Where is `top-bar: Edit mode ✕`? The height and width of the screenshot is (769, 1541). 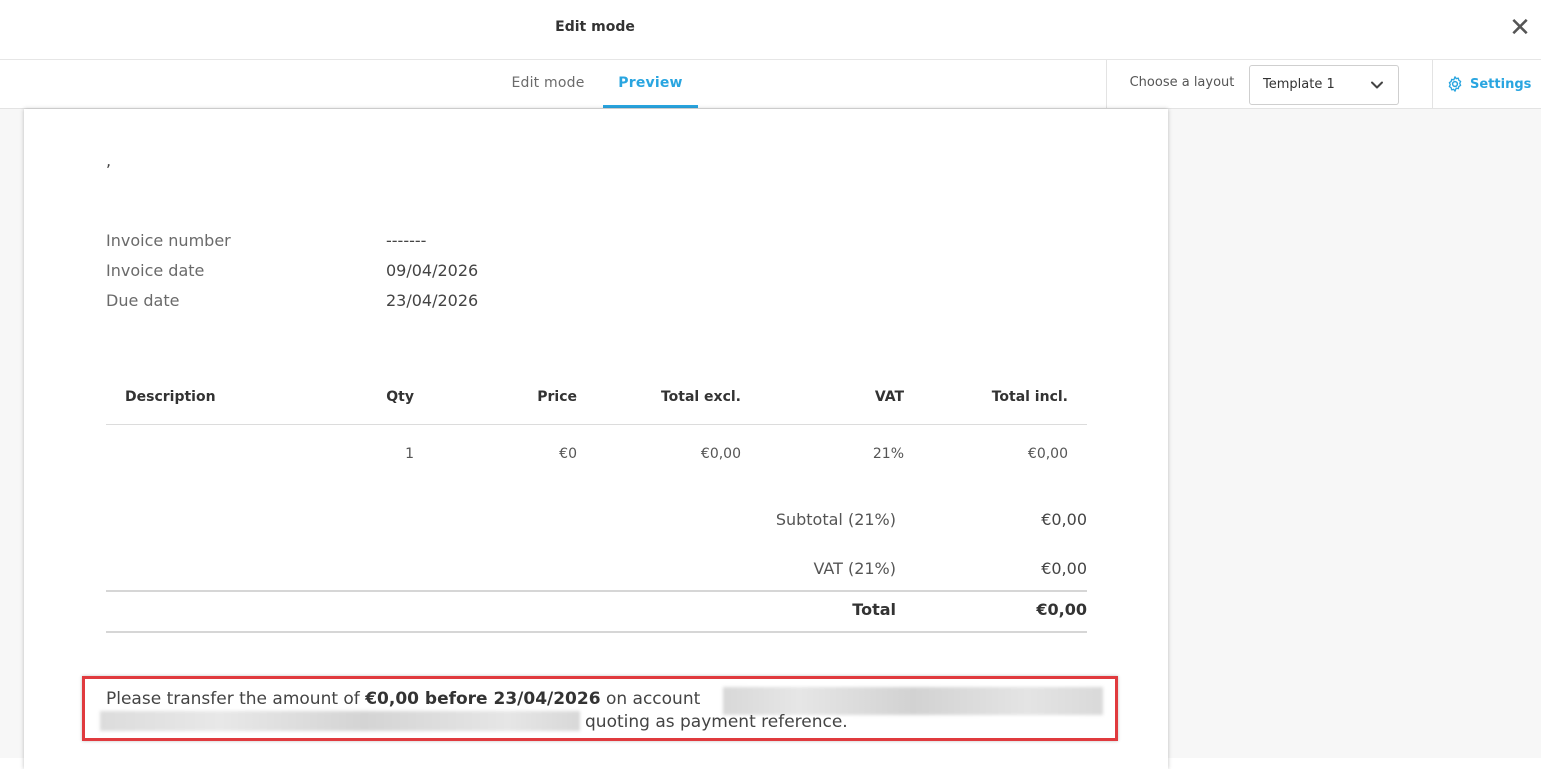
top-bar: Edit mode ✕ is located at coordinates (770, 30).